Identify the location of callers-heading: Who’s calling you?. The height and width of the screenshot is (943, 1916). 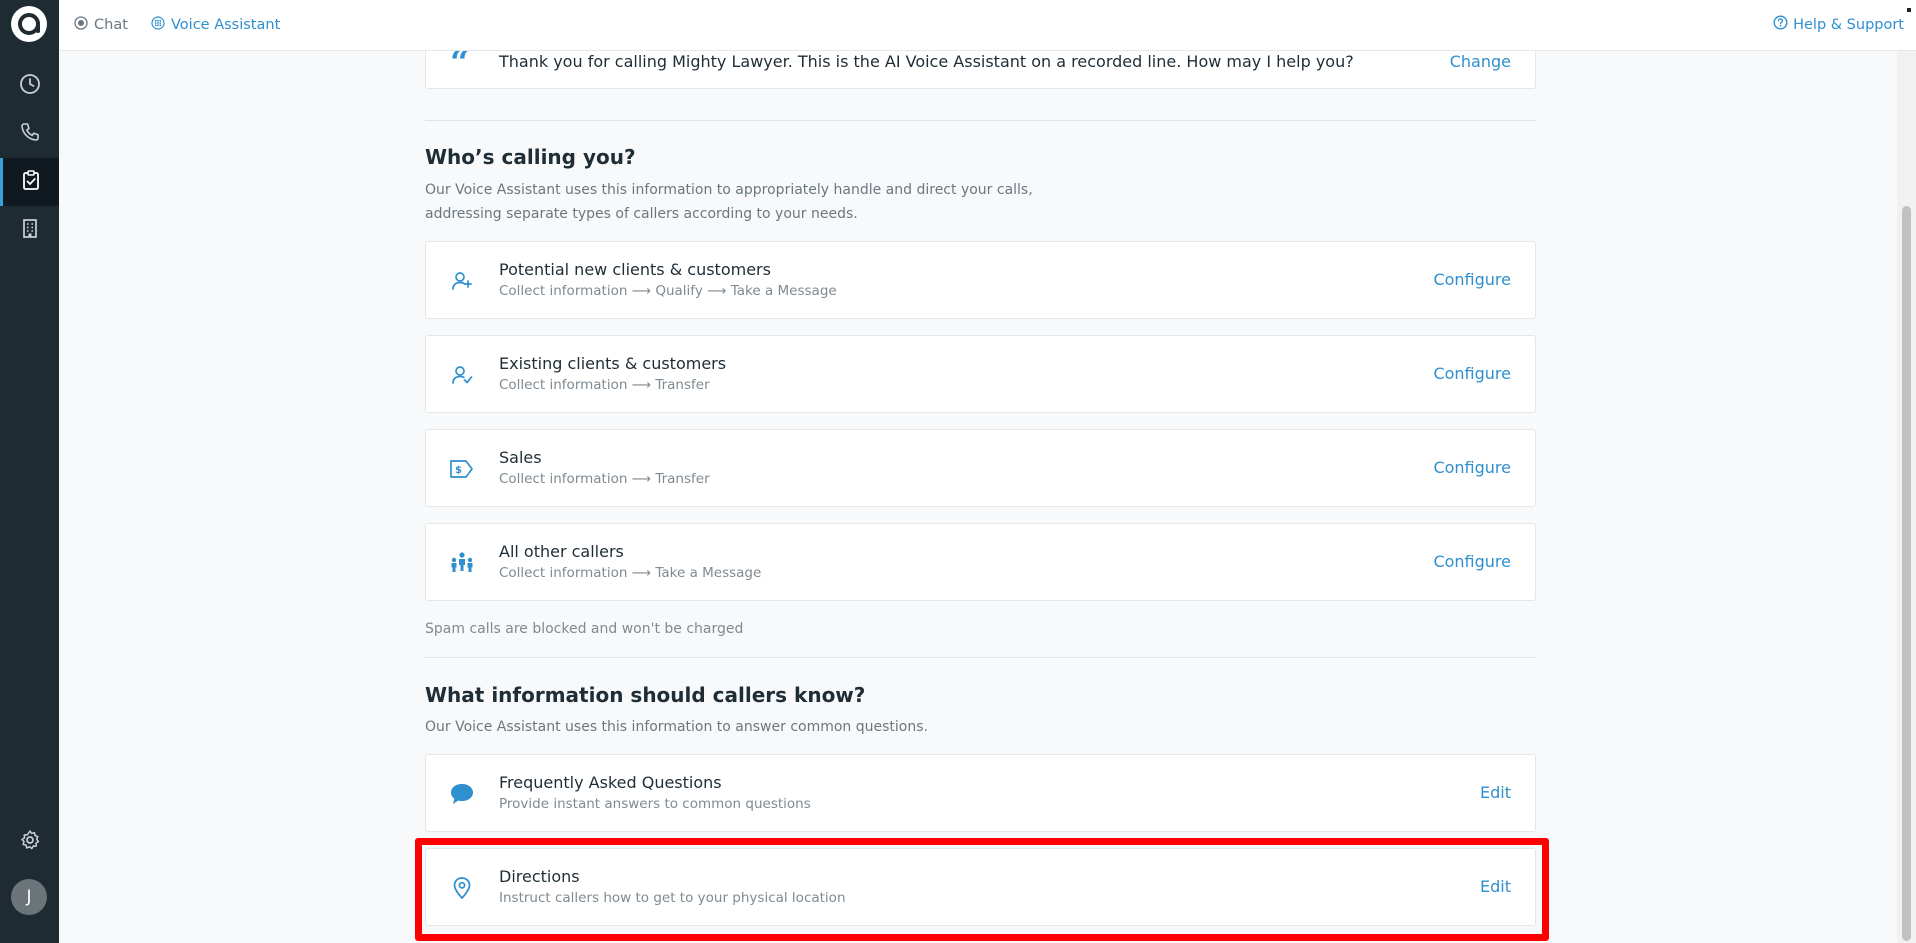
(530, 157).